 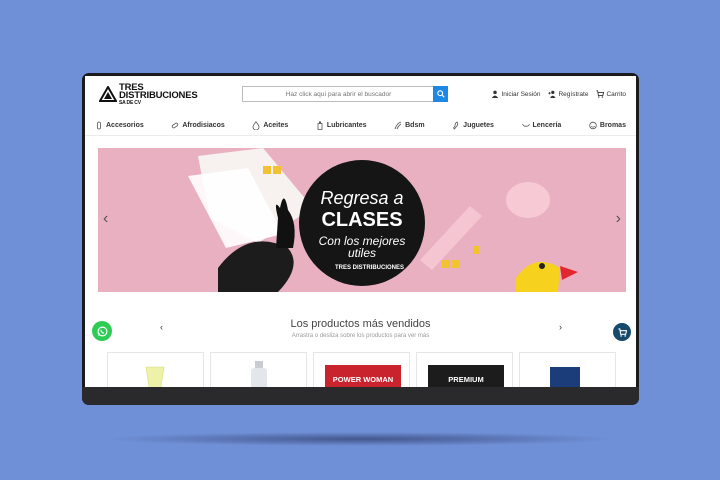 What do you see at coordinates (125, 125) in the screenshot?
I see `category-label: Accesorios` at bounding box center [125, 125].